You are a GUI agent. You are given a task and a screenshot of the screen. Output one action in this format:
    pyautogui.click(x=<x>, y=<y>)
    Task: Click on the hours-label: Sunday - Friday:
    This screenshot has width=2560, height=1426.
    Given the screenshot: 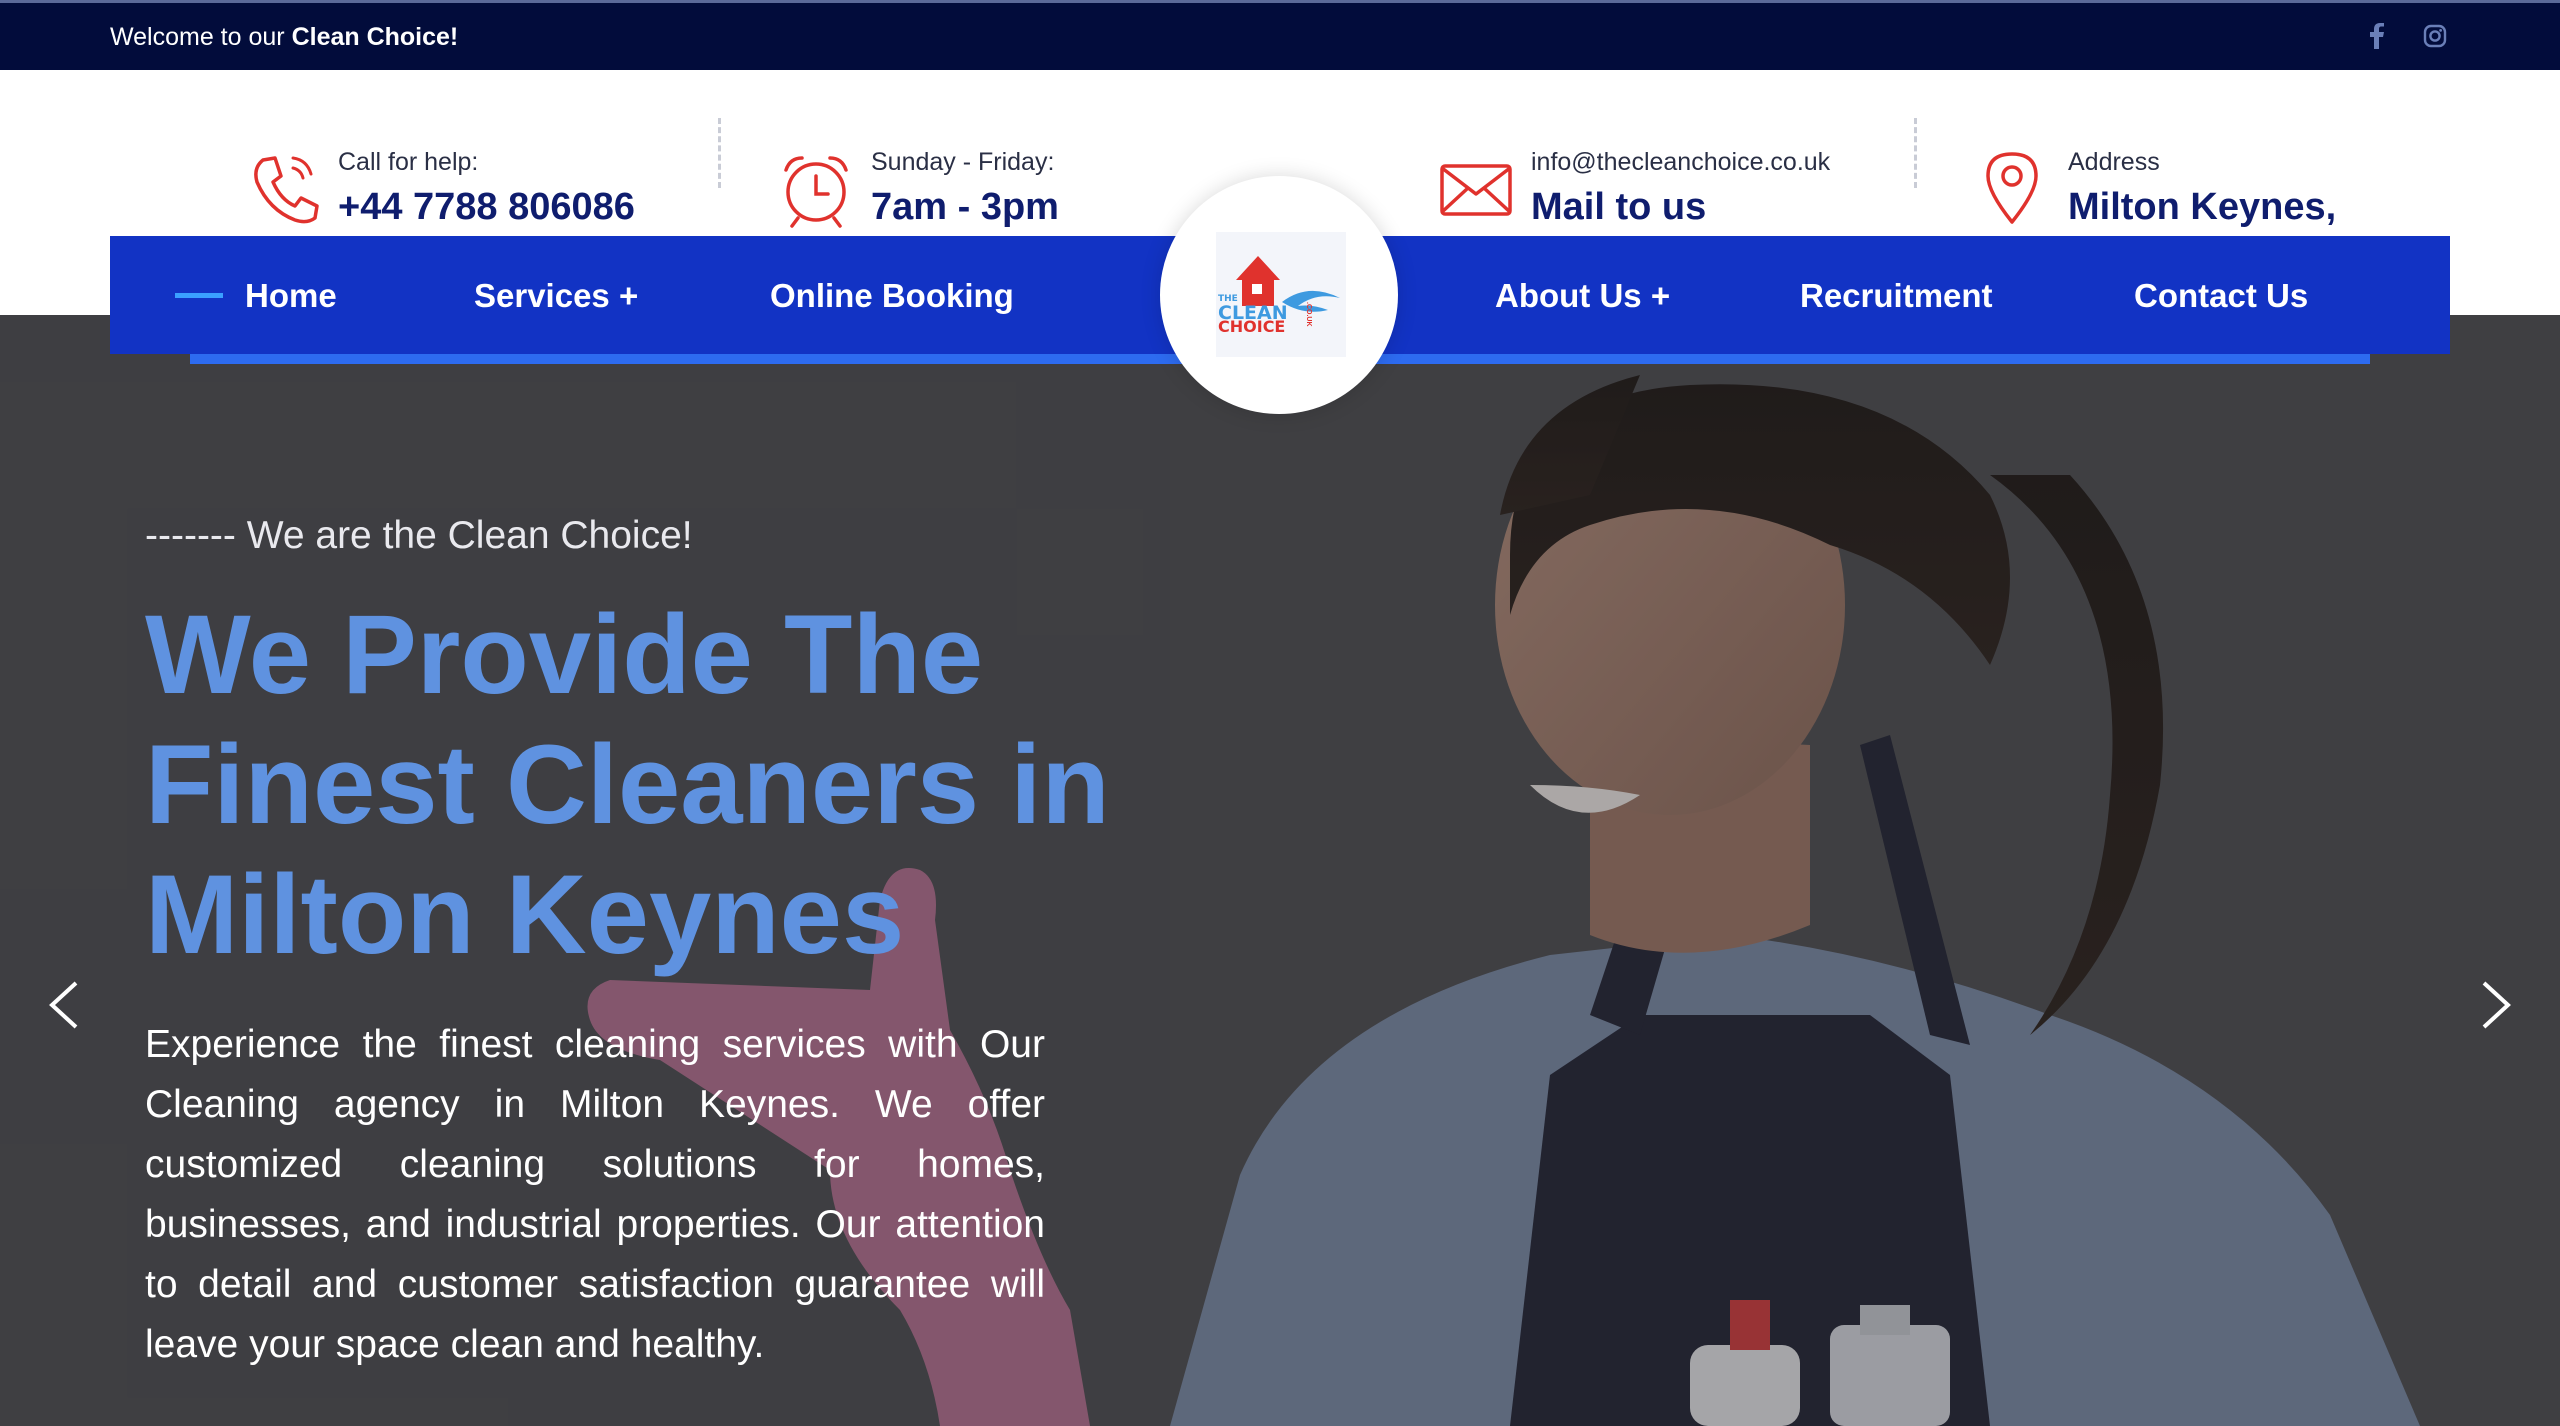 What is the action you would take?
    pyautogui.click(x=963, y=162)
    